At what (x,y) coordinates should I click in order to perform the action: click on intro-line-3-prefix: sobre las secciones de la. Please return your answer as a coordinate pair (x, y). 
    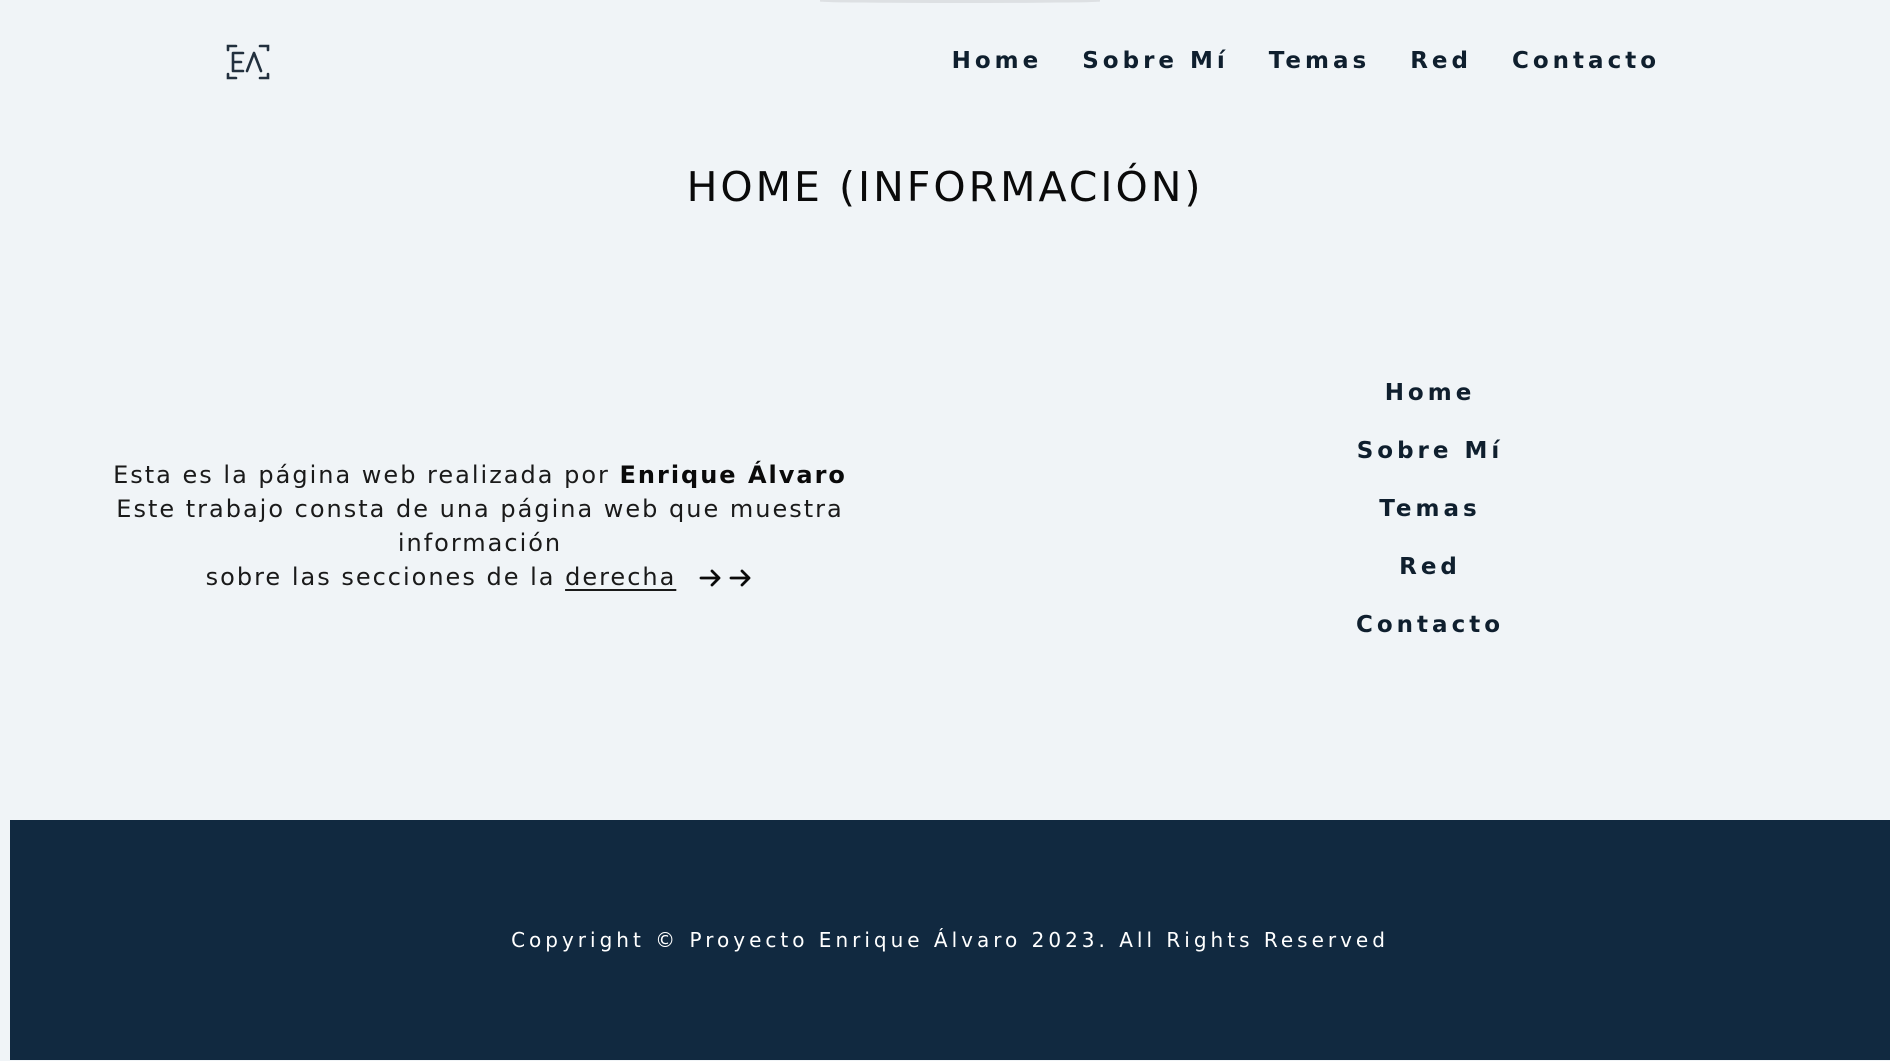
    Looking at the image, I should click on (385, 577).